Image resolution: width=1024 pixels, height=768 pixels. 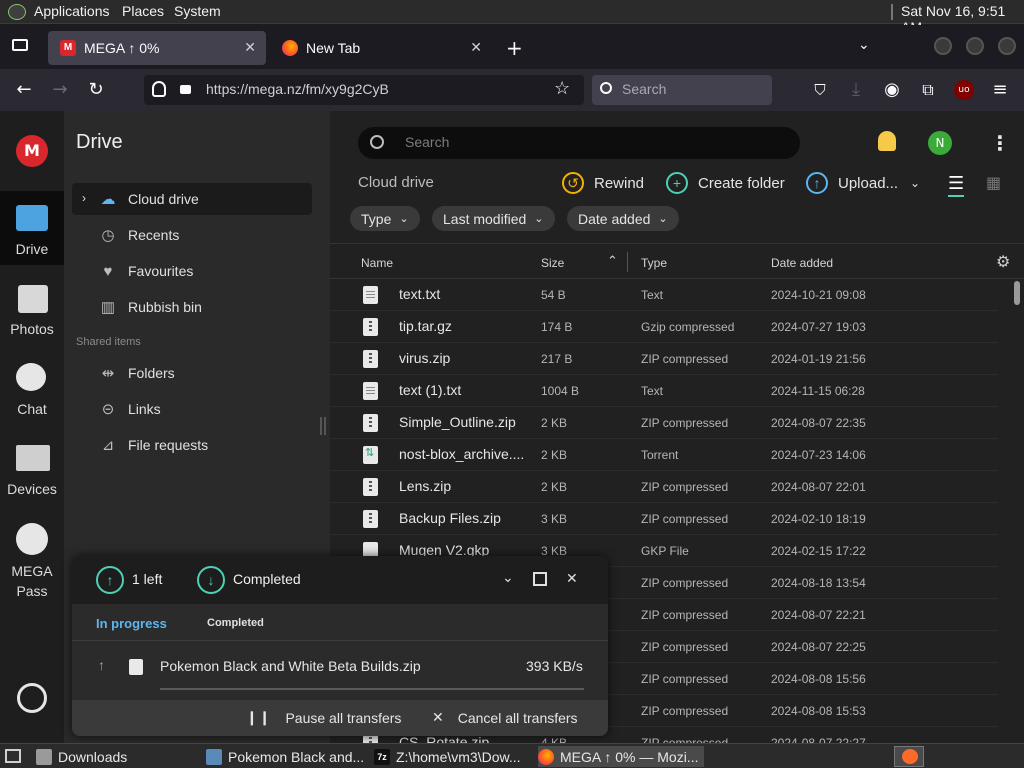 What do you see at coordinates (664, 391) in the screenshot?
I see `table-row: text (1).txt 1004 B Text 2024-11-15 06:28` at bounding box center [664, 391].